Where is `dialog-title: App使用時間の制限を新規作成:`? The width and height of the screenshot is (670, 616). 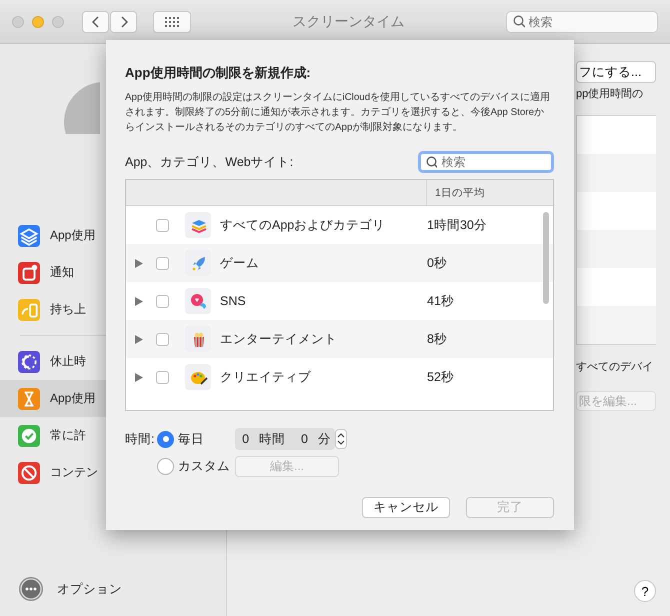 dialog-title: App使用時間の制限を新規作成: is located at coordinates (218, 73).